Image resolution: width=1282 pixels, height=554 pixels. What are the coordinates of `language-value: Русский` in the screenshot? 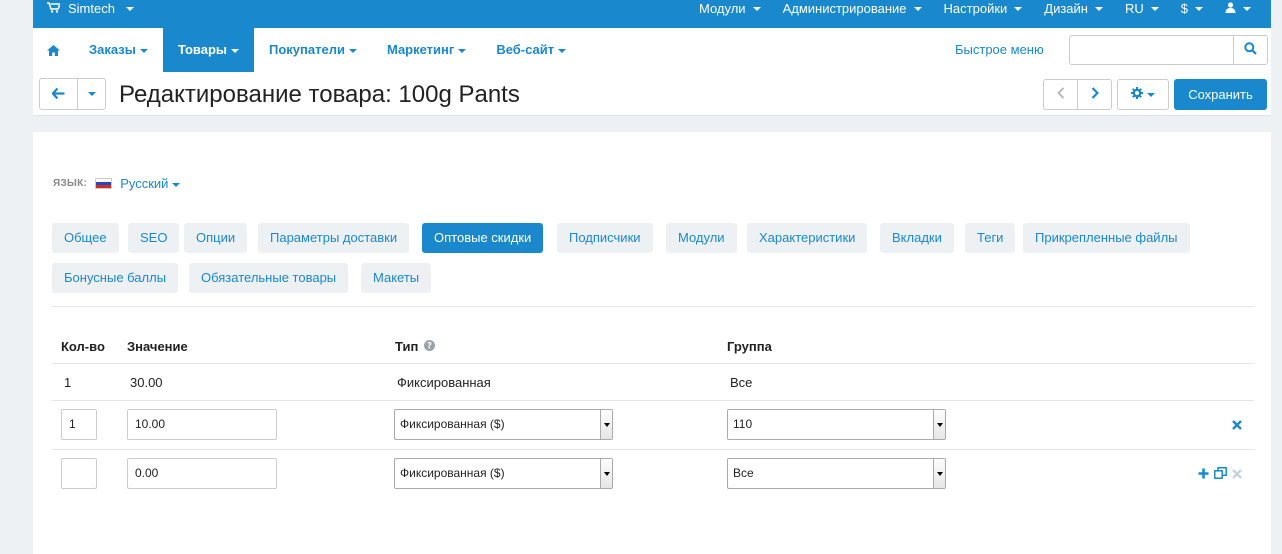 It's located at (144, 183).